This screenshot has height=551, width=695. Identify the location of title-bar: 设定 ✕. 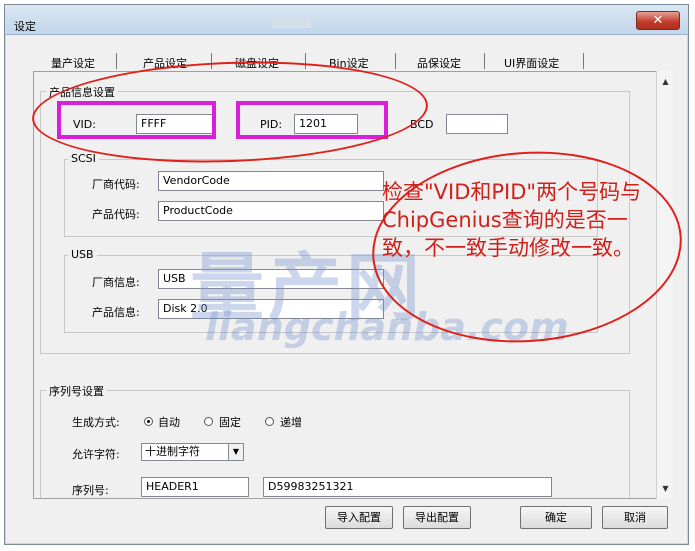
(346, 20).